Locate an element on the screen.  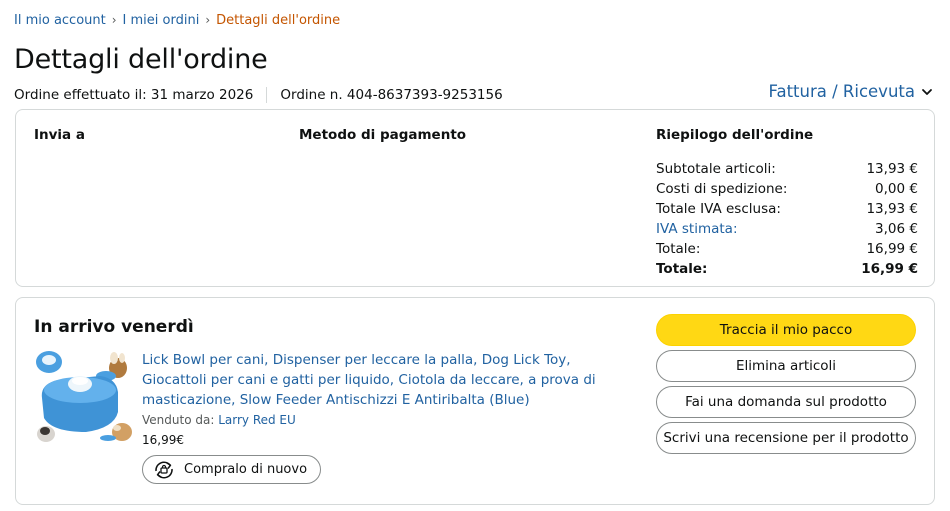
chevron-down-icon is located at coordinates (927, 91).